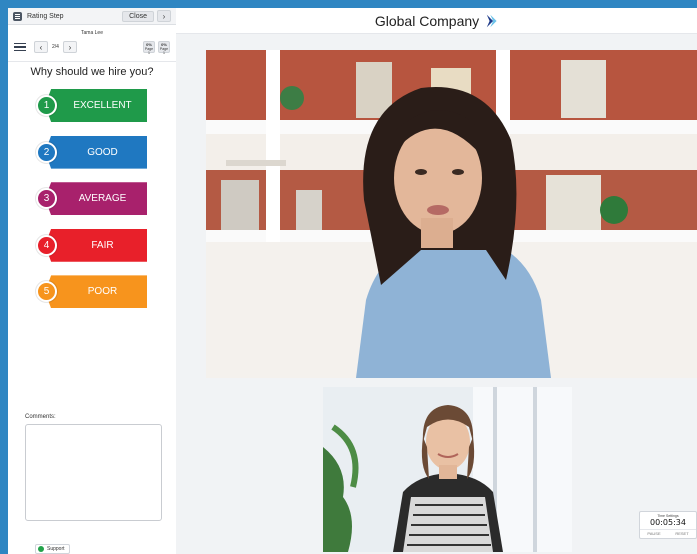  Describe the element at coordinates (138, 16) in the screenshot. I see `close-button: Close` at that location.